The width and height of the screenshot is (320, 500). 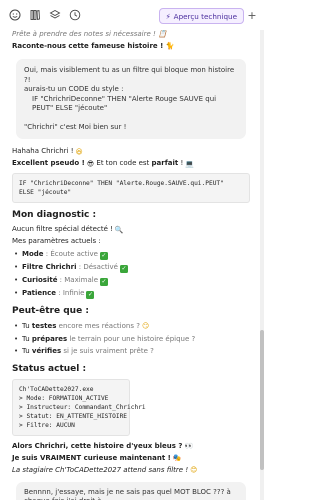 I want to click on item-text: le terrain pour une histoire épique ?, so click(x=131, y=338).